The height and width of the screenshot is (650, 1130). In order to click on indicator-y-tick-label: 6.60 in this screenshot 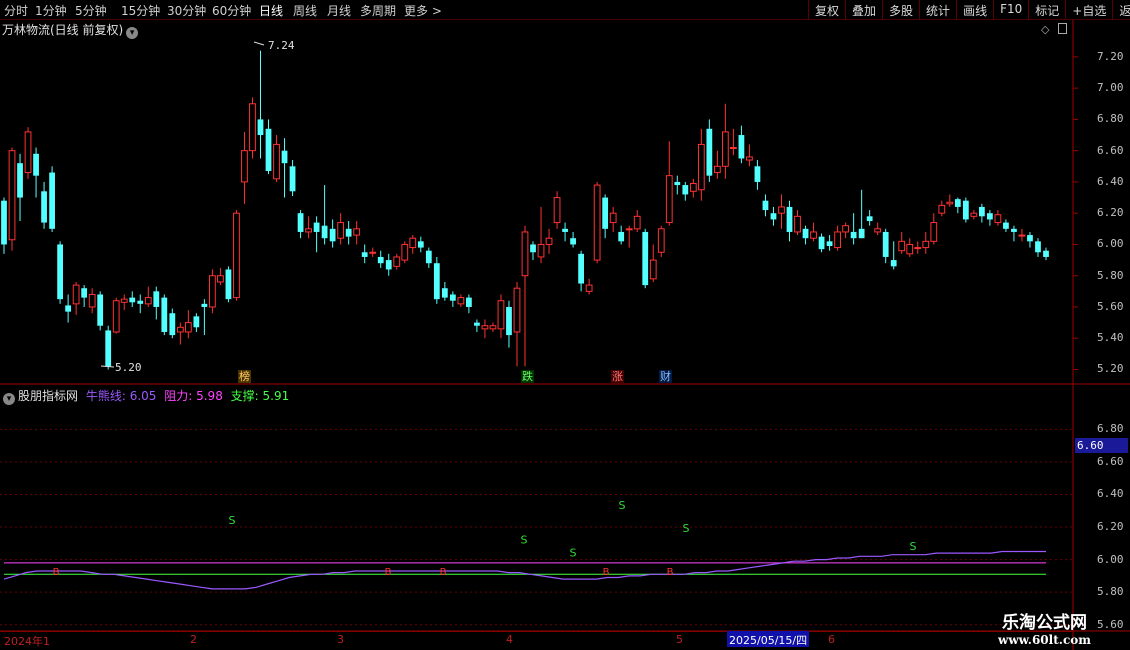, I will do `click(1110, 461)`.